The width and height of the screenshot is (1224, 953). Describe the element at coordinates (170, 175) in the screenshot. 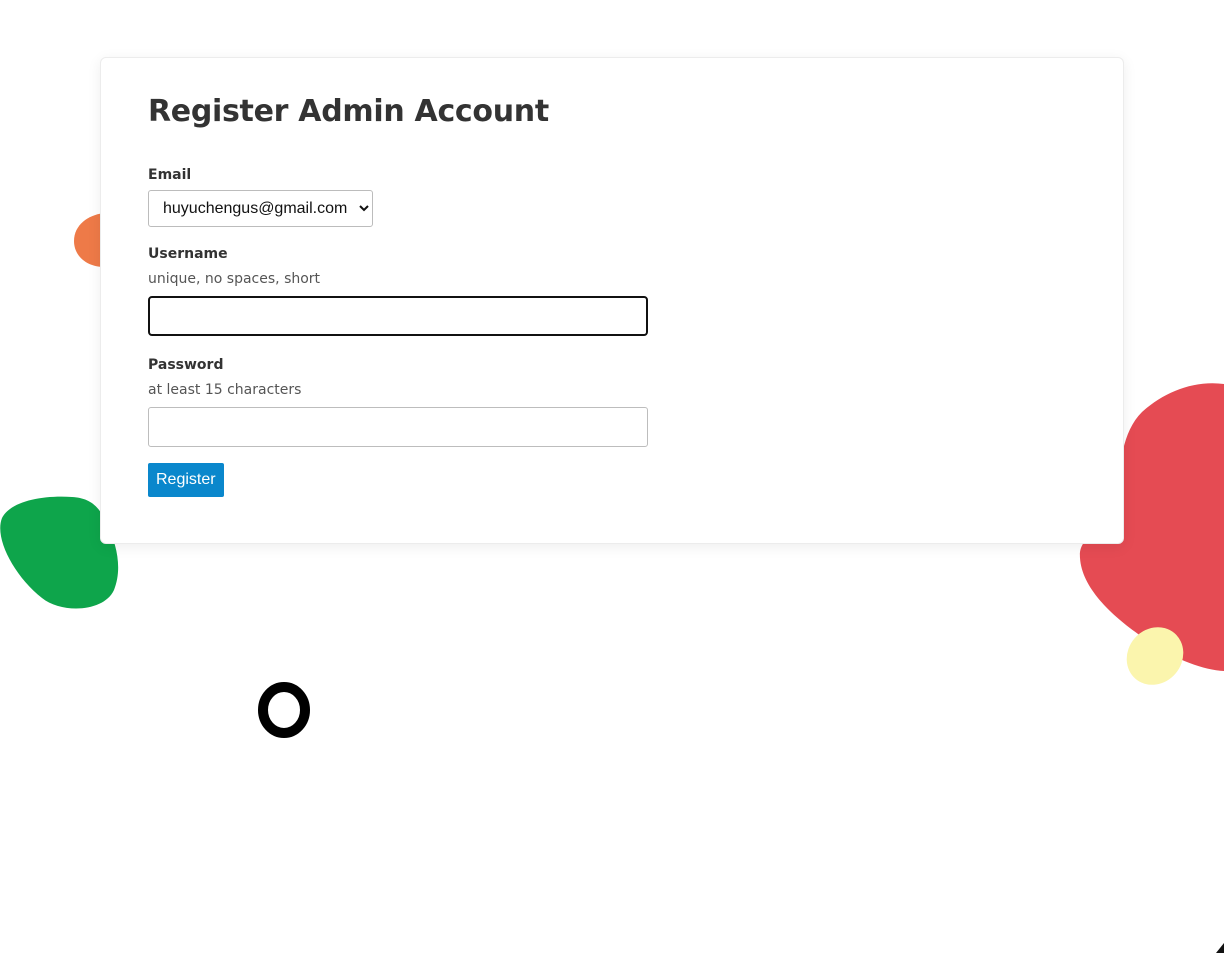

I see `email-label: Email` at that location.